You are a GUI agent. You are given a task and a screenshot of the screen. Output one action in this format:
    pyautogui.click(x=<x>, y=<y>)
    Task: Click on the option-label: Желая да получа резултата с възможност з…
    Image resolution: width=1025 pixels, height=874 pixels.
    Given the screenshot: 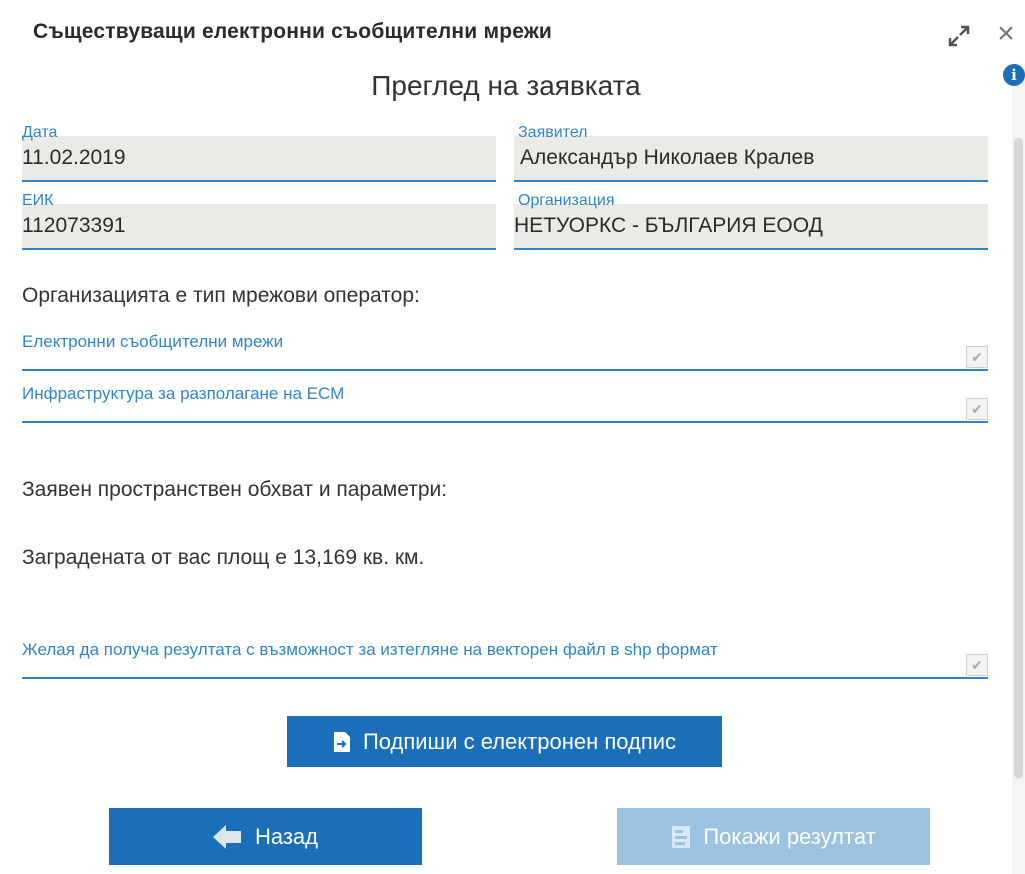 What is the action you would take?
    pyautogui.click(x=370, y=649)
    